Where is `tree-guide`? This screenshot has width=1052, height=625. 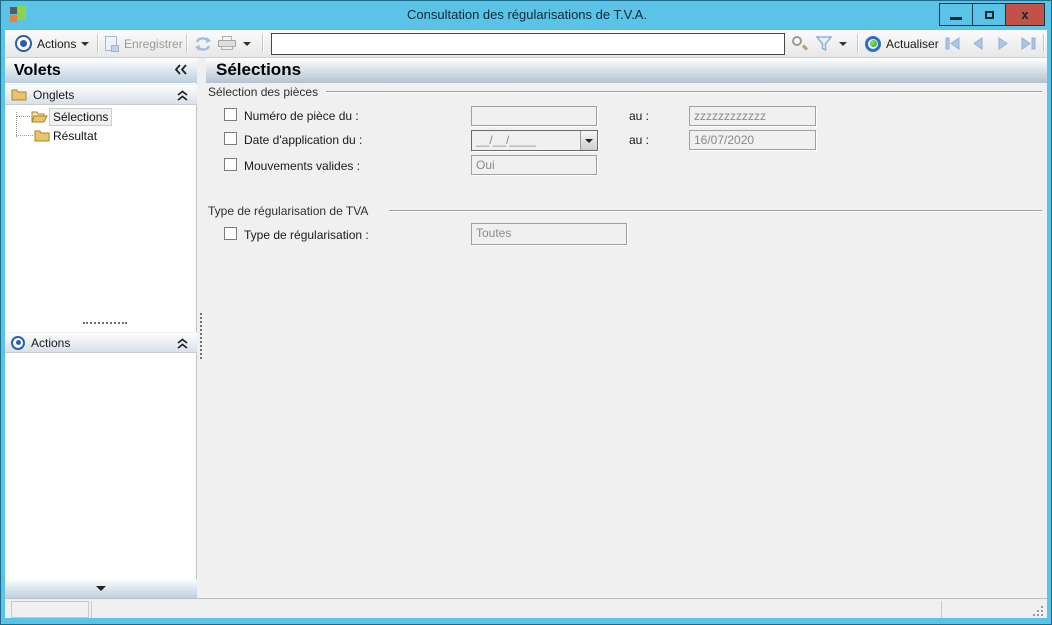
tree-guide is located at coordinates (24, 135).